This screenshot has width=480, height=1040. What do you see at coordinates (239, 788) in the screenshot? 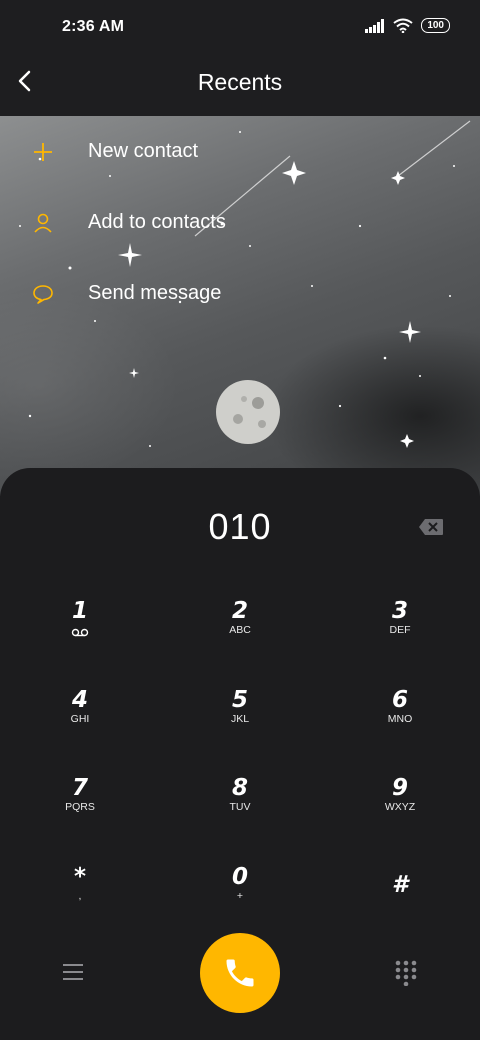
I see `key-digit: 8` at bounding box center [239, 788].